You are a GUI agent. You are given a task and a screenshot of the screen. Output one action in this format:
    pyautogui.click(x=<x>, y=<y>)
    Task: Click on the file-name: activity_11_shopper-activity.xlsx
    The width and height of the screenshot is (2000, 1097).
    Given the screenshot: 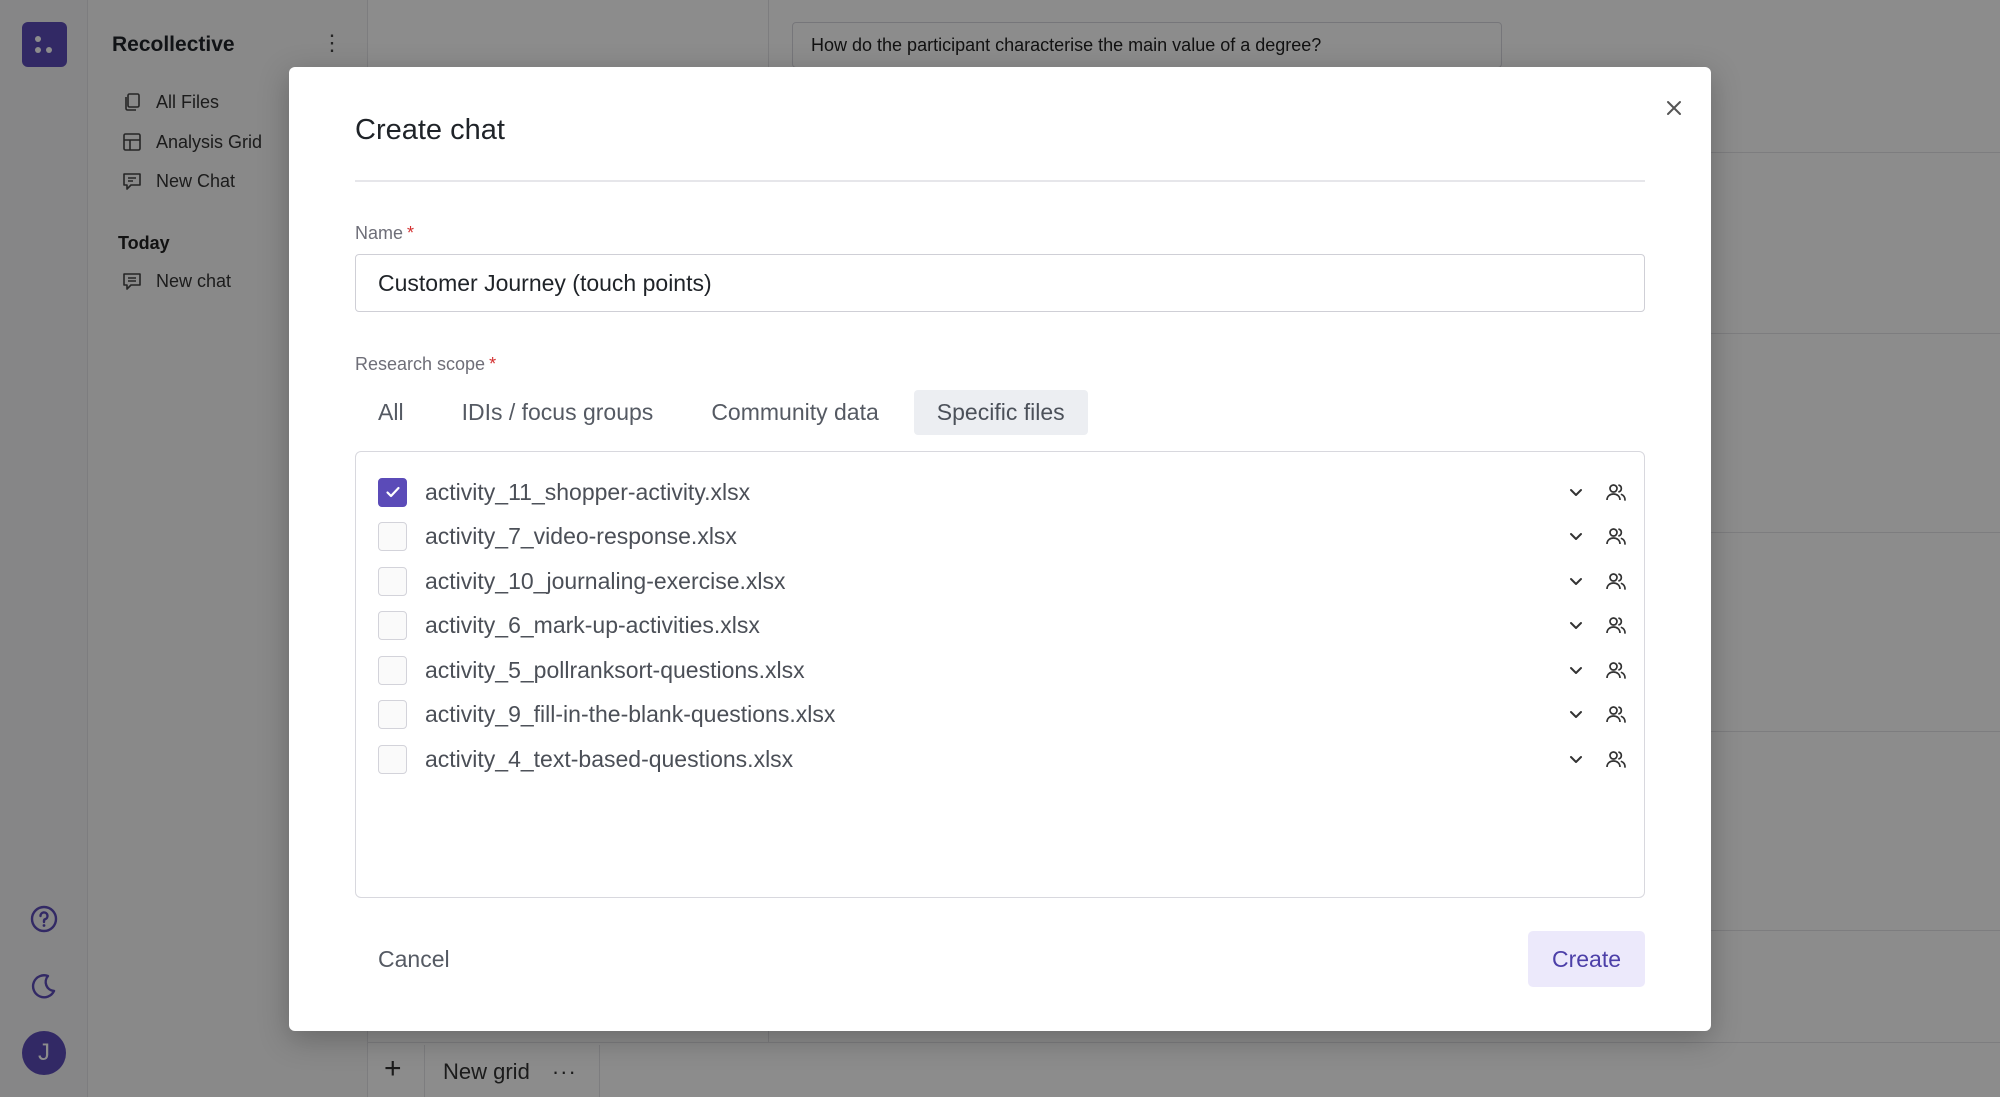 What is the action you would take?
    pyautogui.click(x=588, y=491)
    